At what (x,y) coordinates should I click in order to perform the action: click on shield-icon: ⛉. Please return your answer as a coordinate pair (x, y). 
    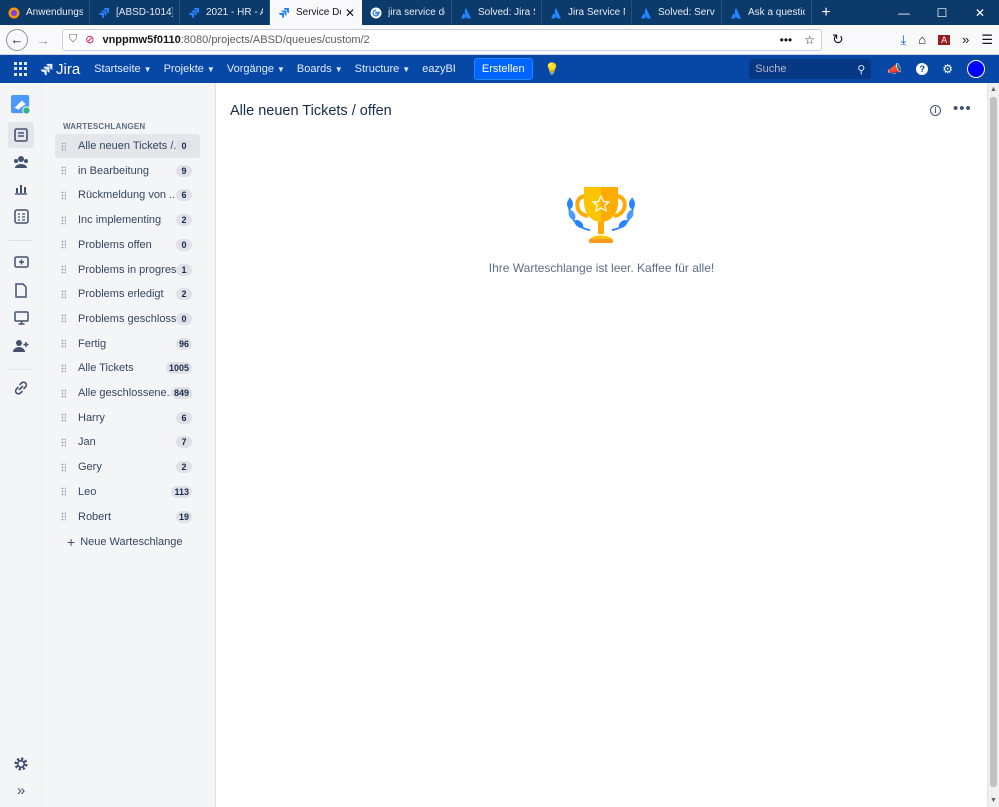
    Looking at the image, I should click on (73, 39).